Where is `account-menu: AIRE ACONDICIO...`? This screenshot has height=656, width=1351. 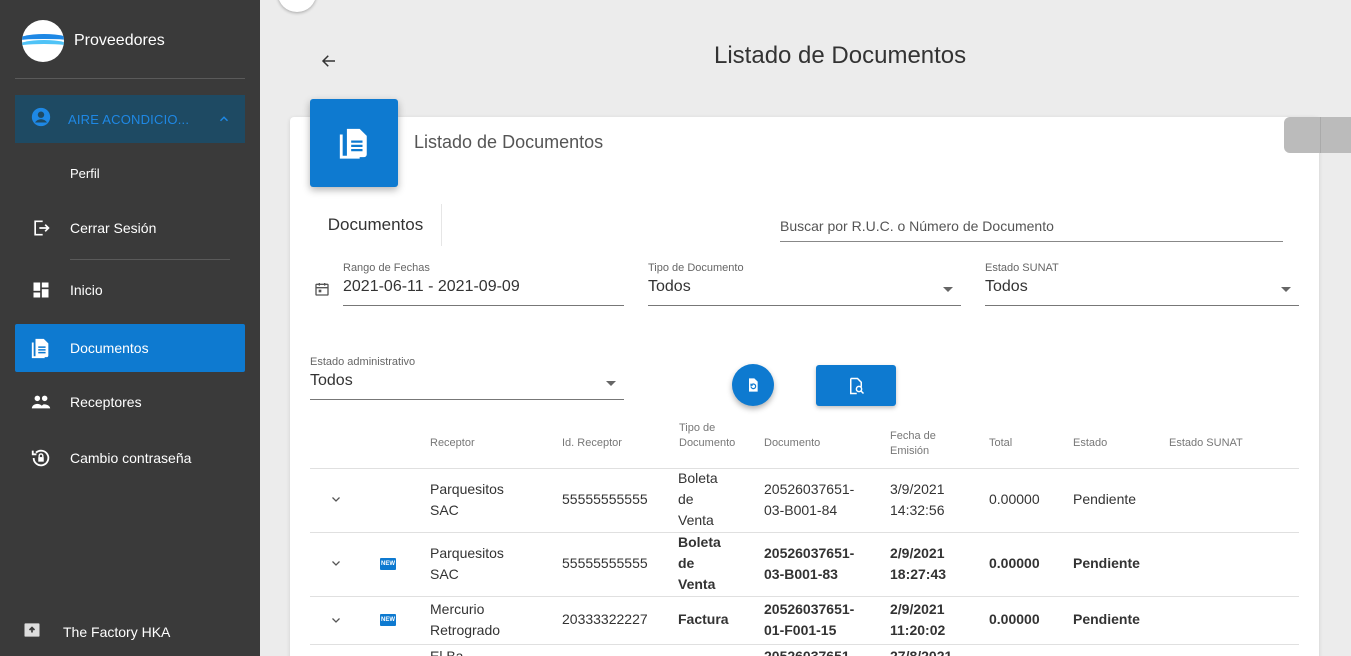
account-menu: AIRE ACONDICIO... is located at coordinates (130, 119).